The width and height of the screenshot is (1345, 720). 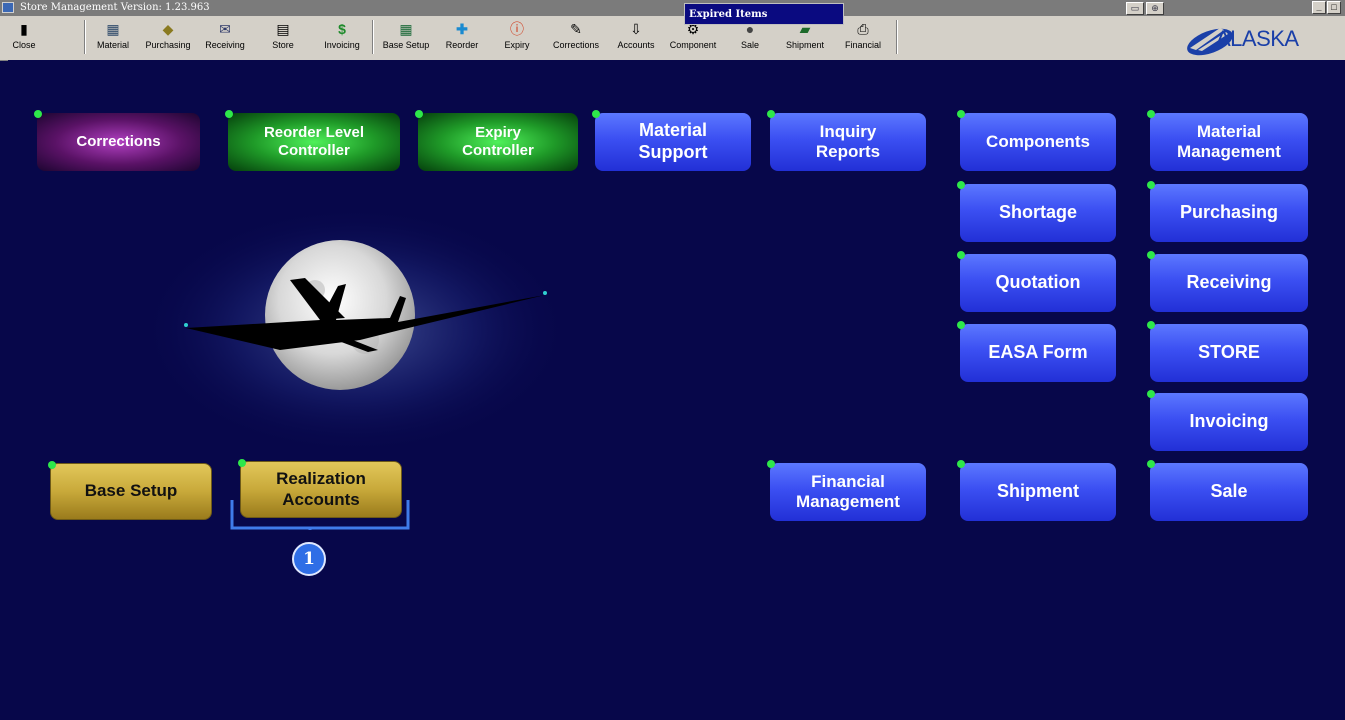 I want to click on toolbar-financial-button: ⎙ Financial, so click(x=863, y=38).